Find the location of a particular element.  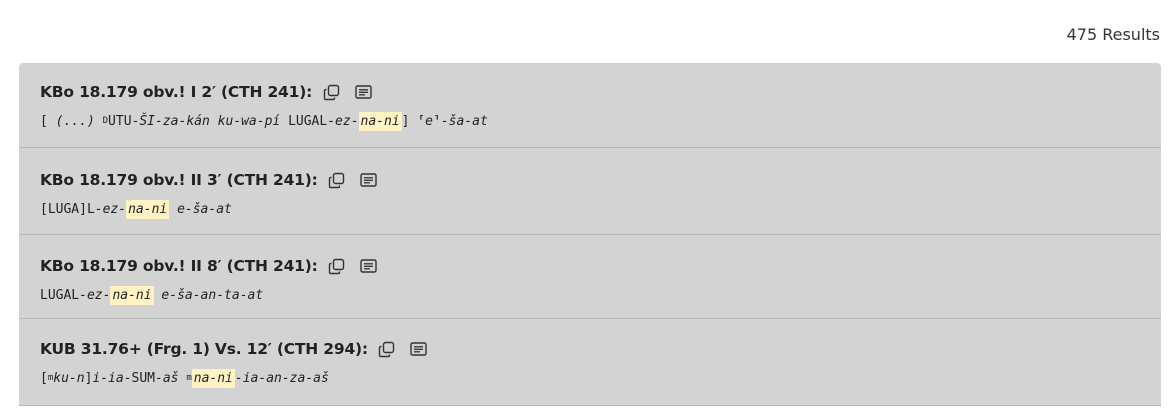

word-fragment: -ia-an-za-aš is located at coordinates (281, 378).